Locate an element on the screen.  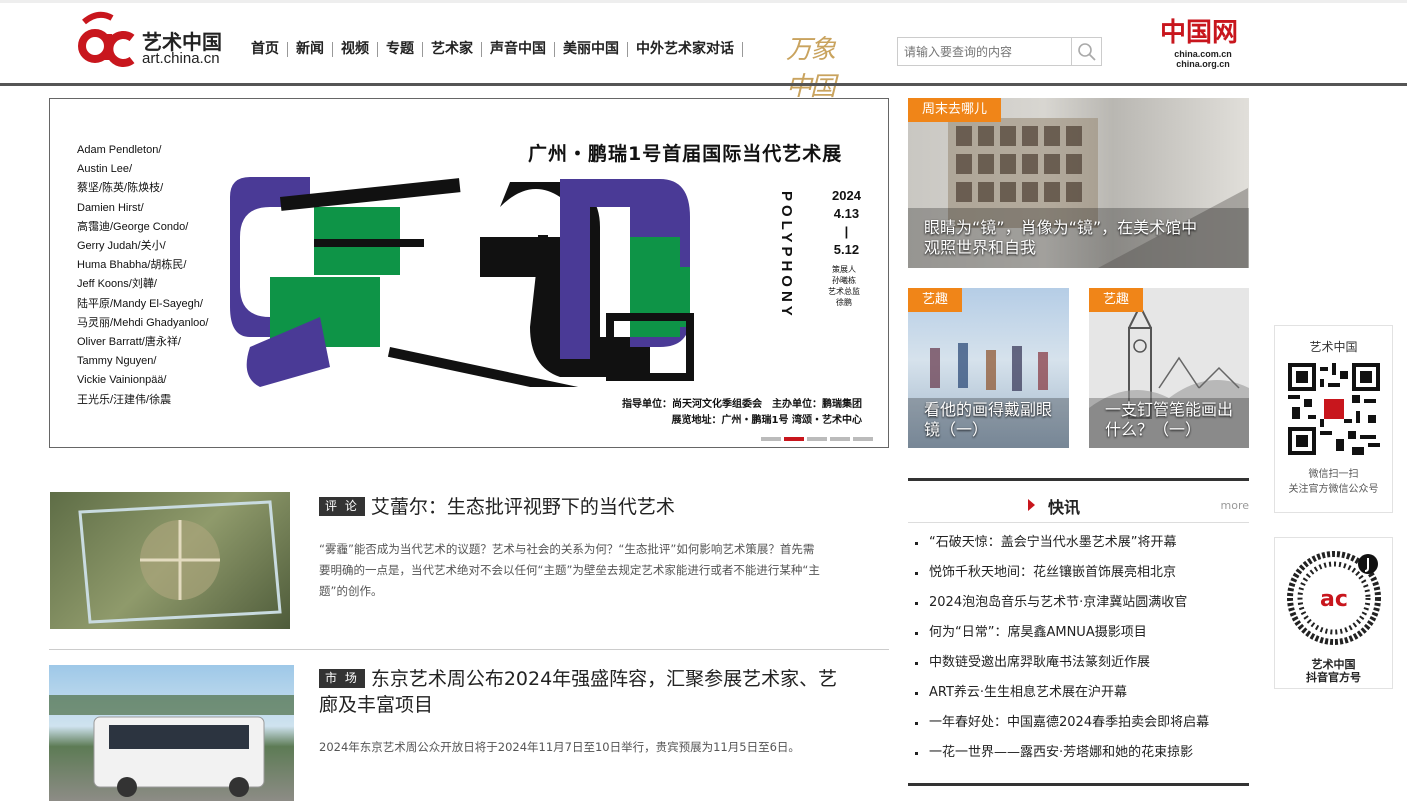
news-flash-item: 一年春好处：中国嘉德2024春季拍卖会即将启幕 is located at coordinates (1078, 723).